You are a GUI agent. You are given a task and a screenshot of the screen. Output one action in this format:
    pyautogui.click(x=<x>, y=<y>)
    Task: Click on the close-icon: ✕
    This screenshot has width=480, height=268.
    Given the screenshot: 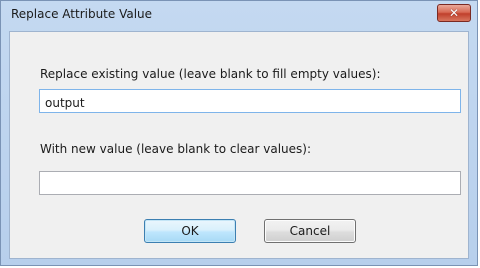 What is the action you would take?
    pyautogui.click(x=454, y=13)
    